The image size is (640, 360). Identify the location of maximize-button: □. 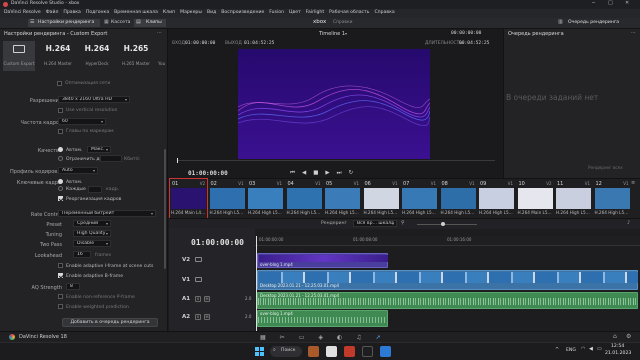
(610, 3).